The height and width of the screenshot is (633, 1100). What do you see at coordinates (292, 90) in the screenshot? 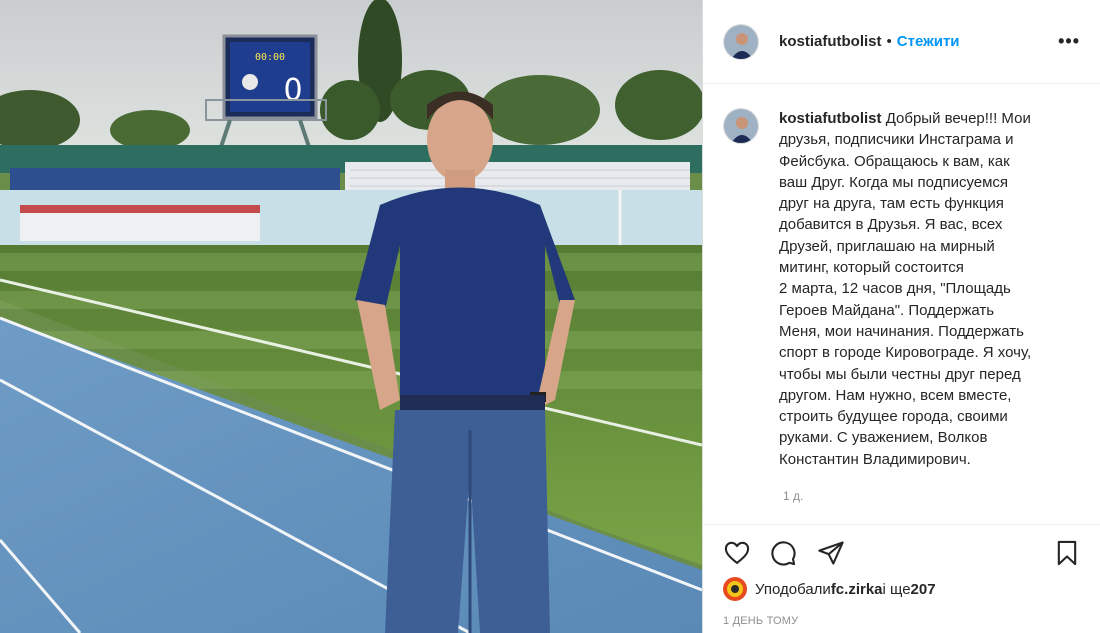
I see `scoreboard-score: 0` at bounding box center [292, 90].